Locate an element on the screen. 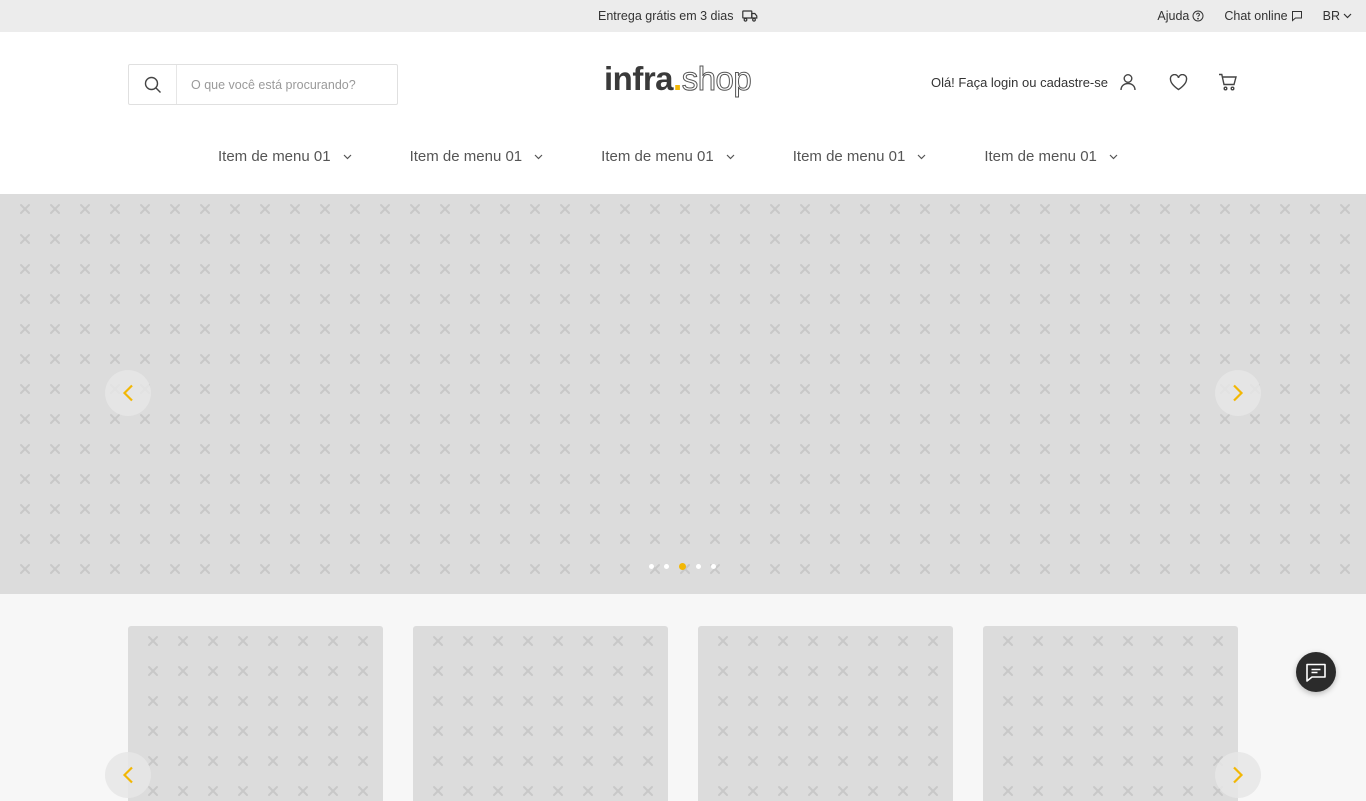 The width and height of the screenshot is (1366, 801). cards-prev-button is located at coordinates (128, 775).